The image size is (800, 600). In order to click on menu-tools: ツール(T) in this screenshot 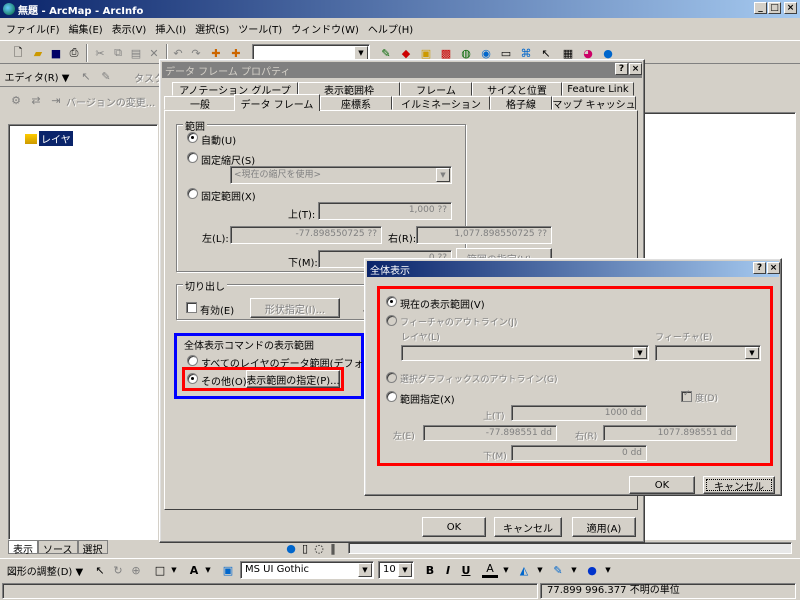, I will do `click(260, 28)`.